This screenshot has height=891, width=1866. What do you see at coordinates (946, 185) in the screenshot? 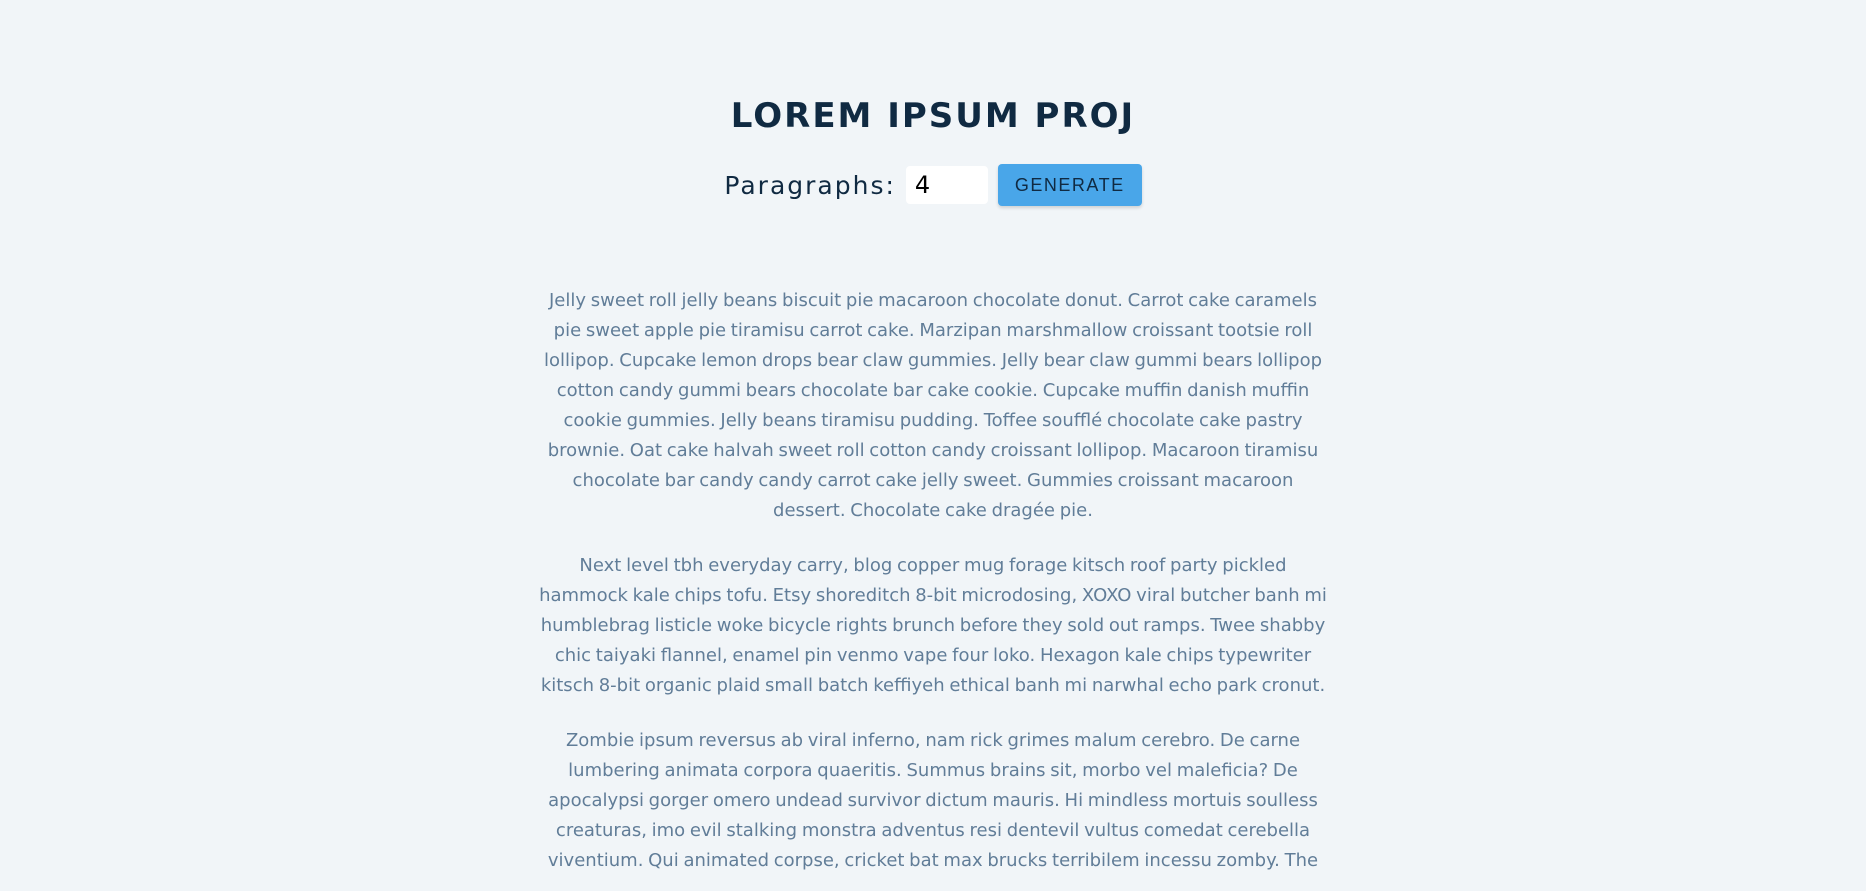
I see `paragraph-count-input` at bounding box center [946, 185].